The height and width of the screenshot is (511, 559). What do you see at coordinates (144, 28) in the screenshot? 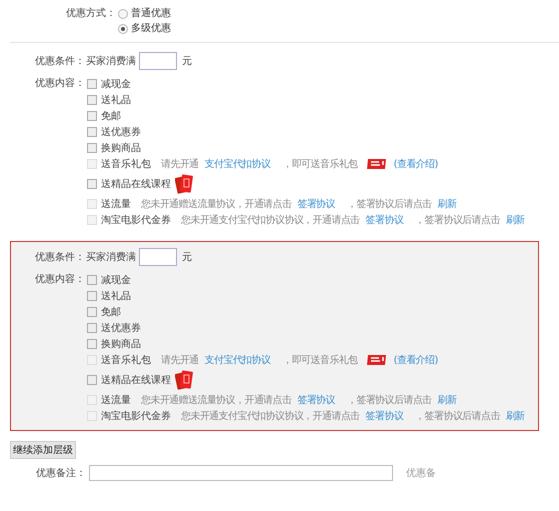
I see `radio-option: 多级优惠` at bounding box center [144, 28].